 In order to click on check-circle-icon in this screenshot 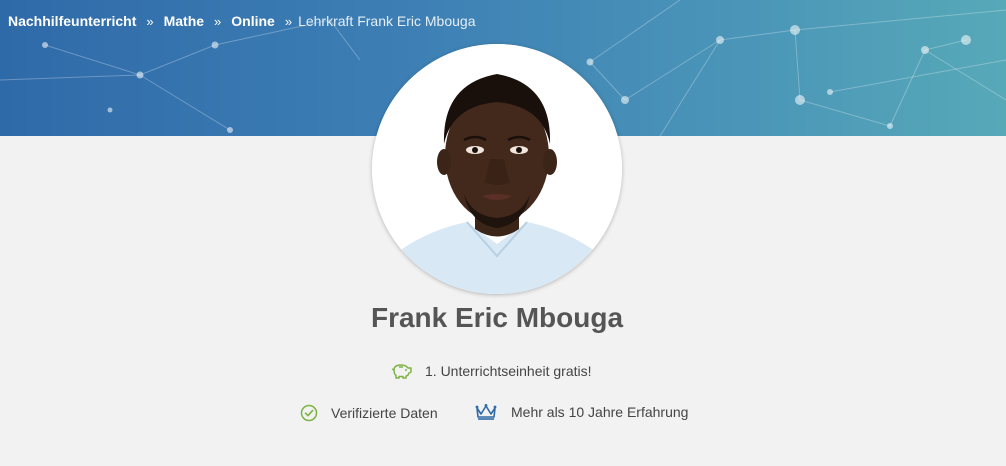, I will do `click(309, 413)`.